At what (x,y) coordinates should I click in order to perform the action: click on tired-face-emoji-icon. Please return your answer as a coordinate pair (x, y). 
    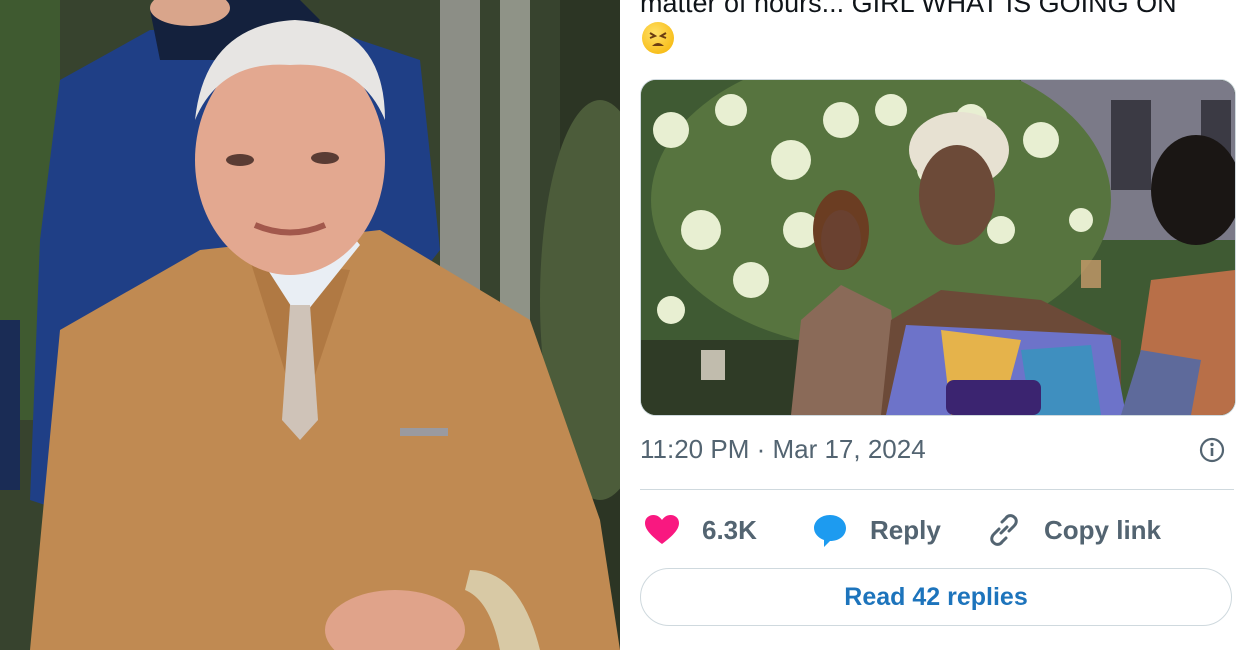
    Looking at the image, I should click on (658, 38).